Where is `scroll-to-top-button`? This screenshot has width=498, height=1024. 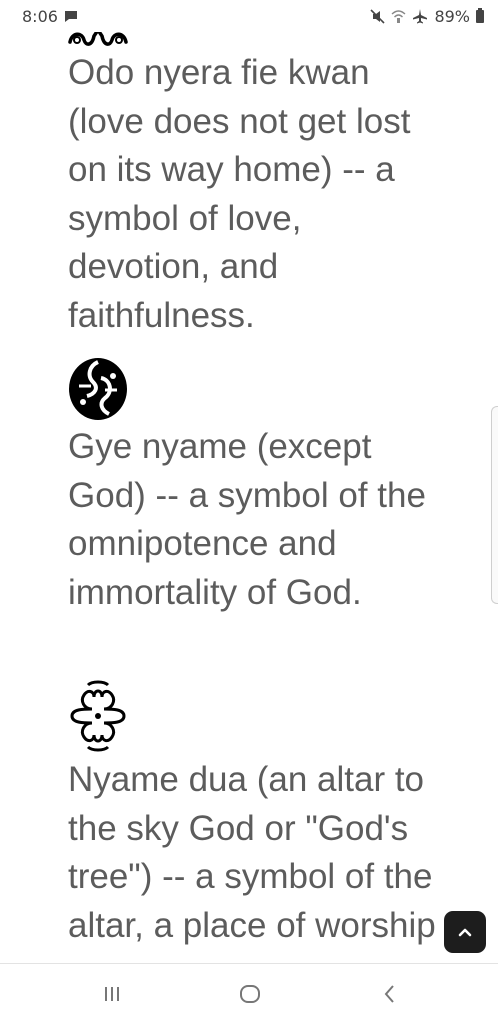 scroll-to-top-button is located at coordinates (465, 932).